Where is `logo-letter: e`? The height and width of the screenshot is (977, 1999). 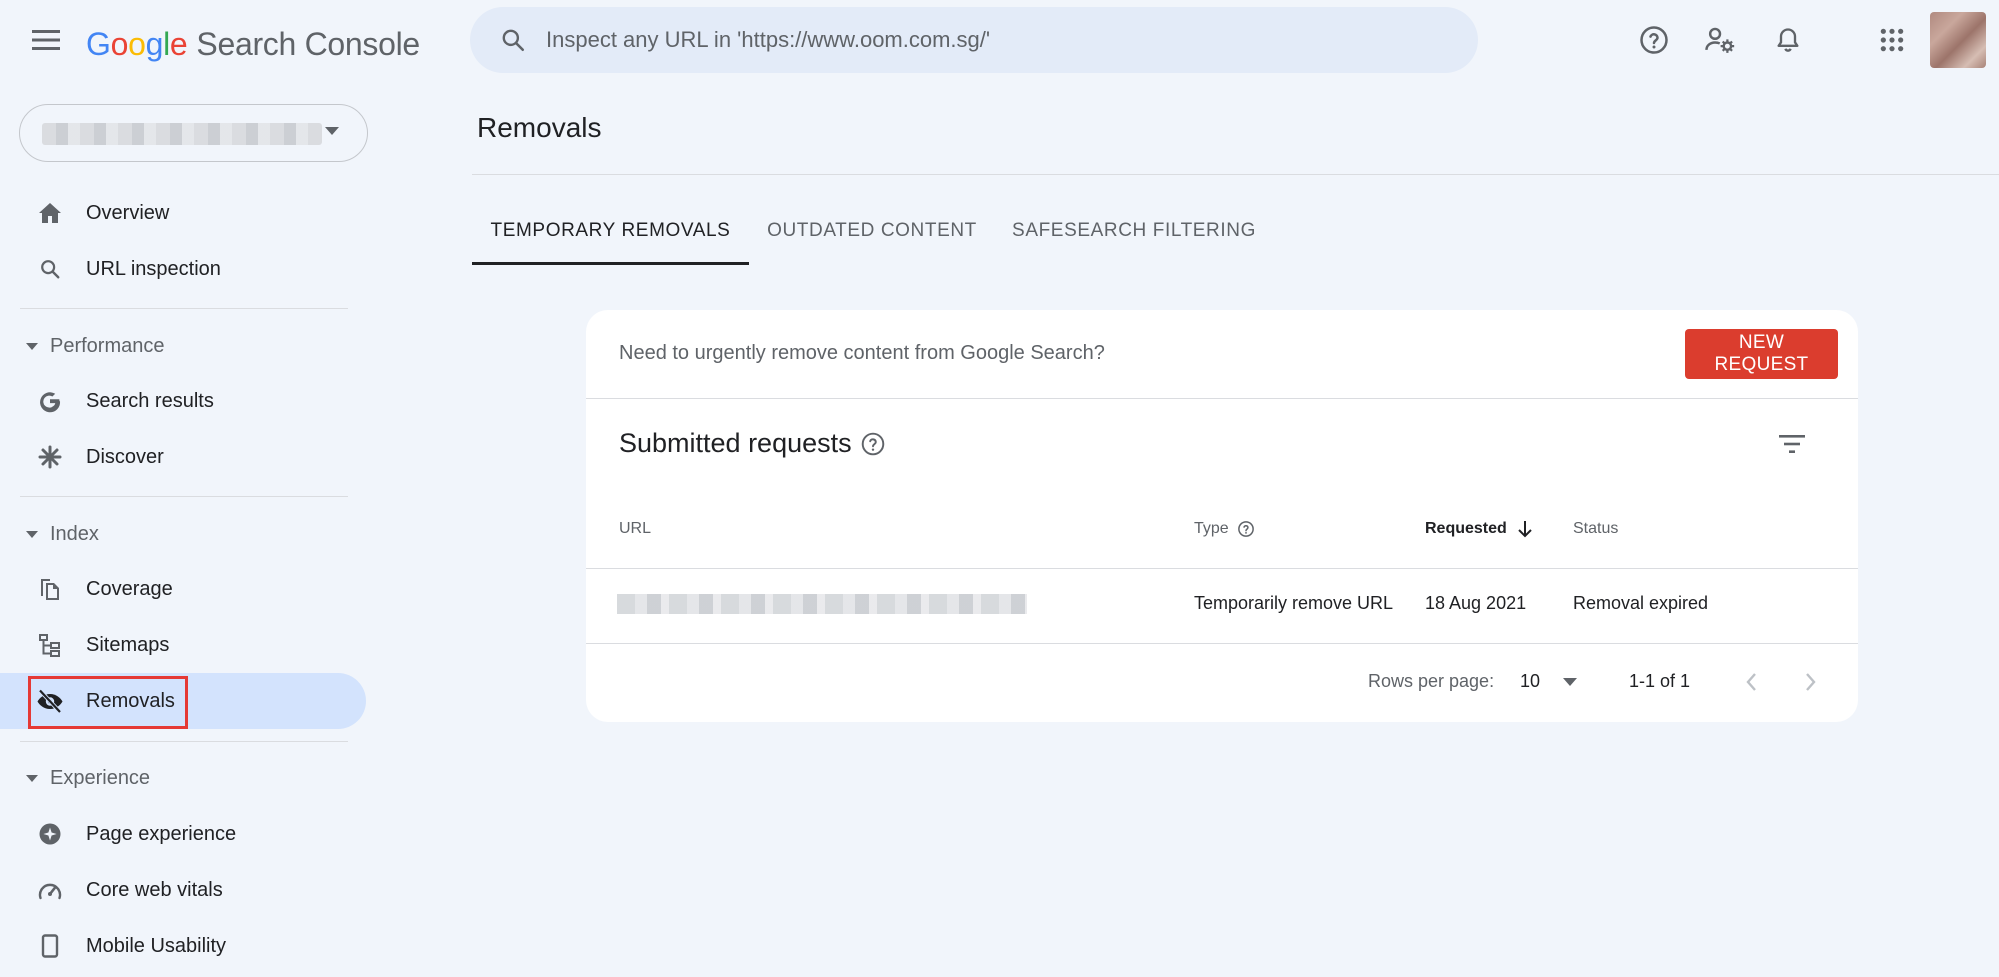
logo-letter: e is located at coordinates (178, 43).